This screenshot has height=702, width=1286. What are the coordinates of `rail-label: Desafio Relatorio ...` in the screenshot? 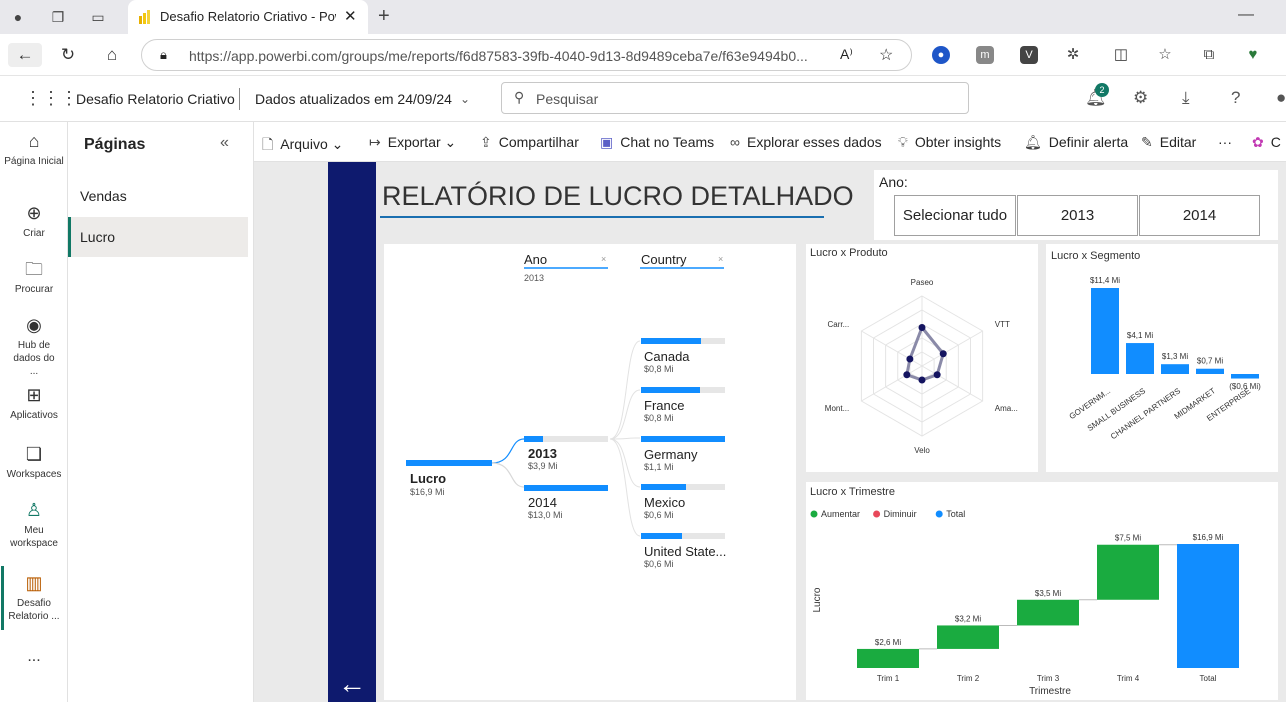 It's located at (34, 610).